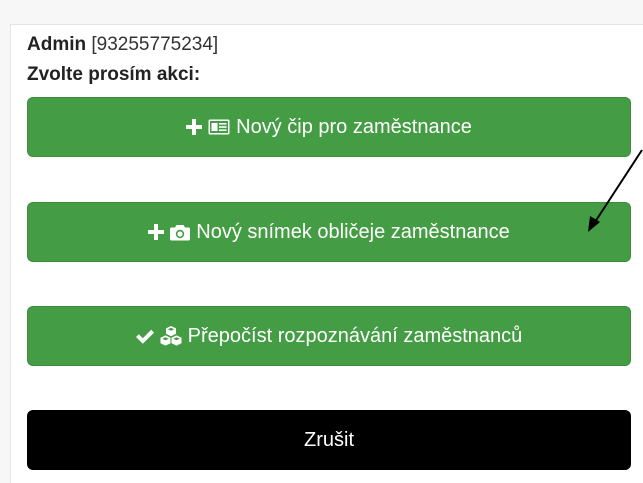 Image resolution: width=643 pixels, height=483 pixels. I want to click on cancel-button: Zrušit, so click(329, 440).